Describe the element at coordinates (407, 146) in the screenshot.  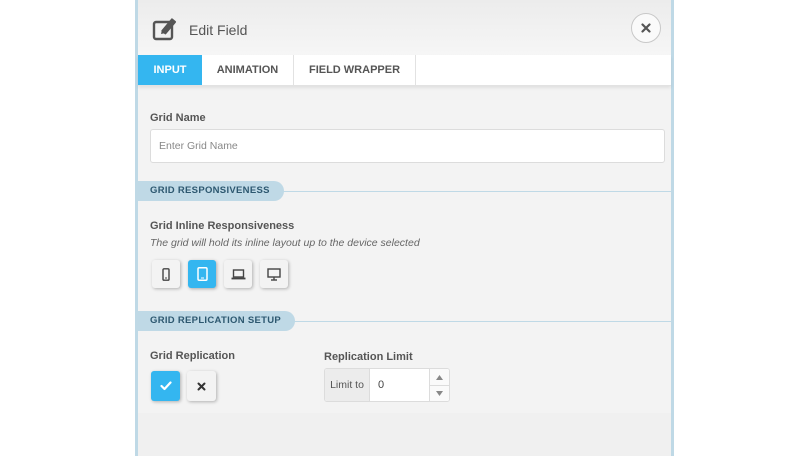
I see `grid-name-input` at that location.